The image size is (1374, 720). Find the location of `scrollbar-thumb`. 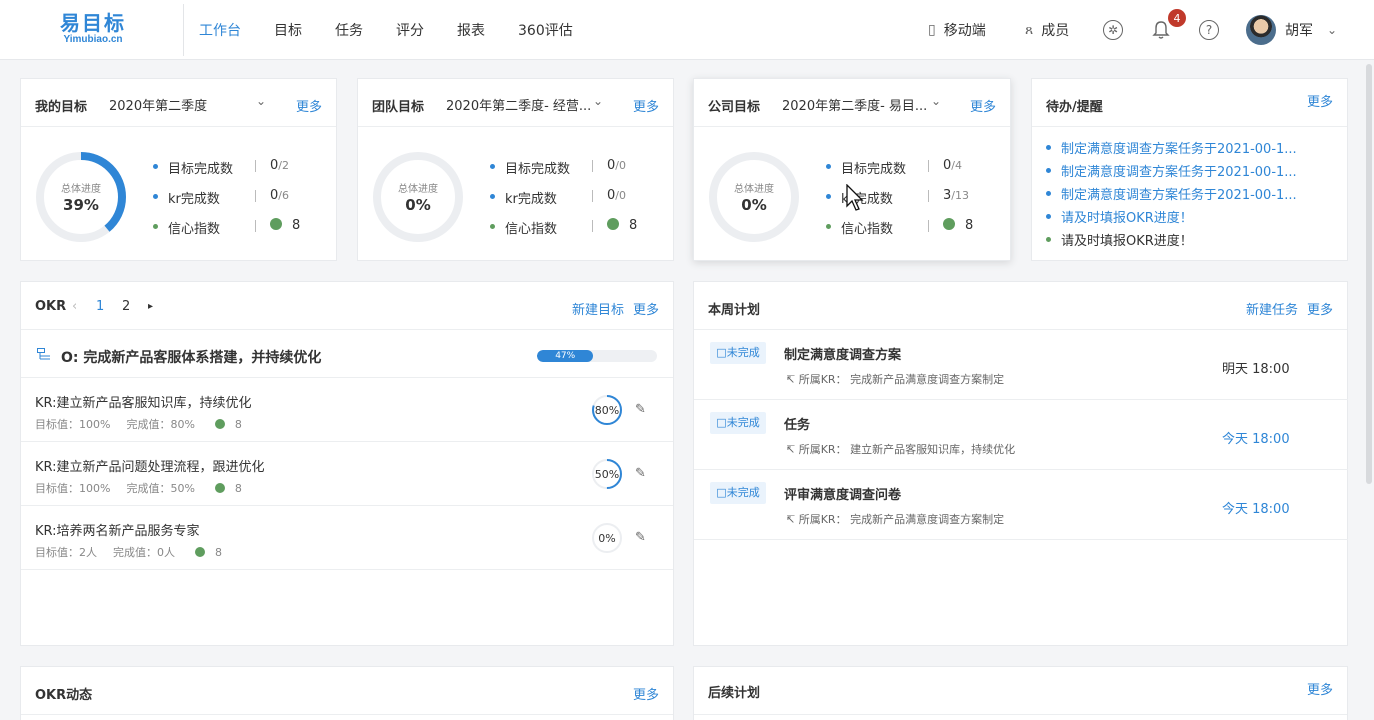

scrollbar-thumb is located at coordinates (1369, 274).